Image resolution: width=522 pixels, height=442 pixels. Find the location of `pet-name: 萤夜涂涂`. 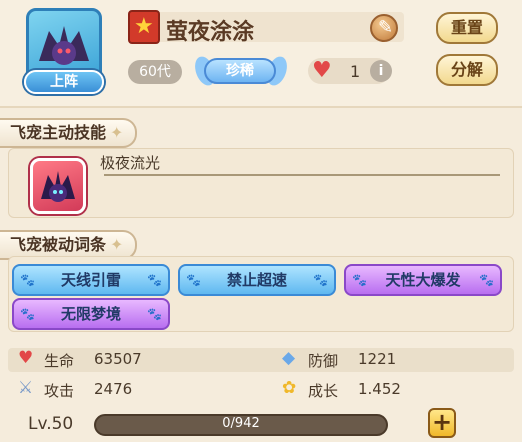

pet-name: 萤夜涂涂 is located at coordinates (210, 32).